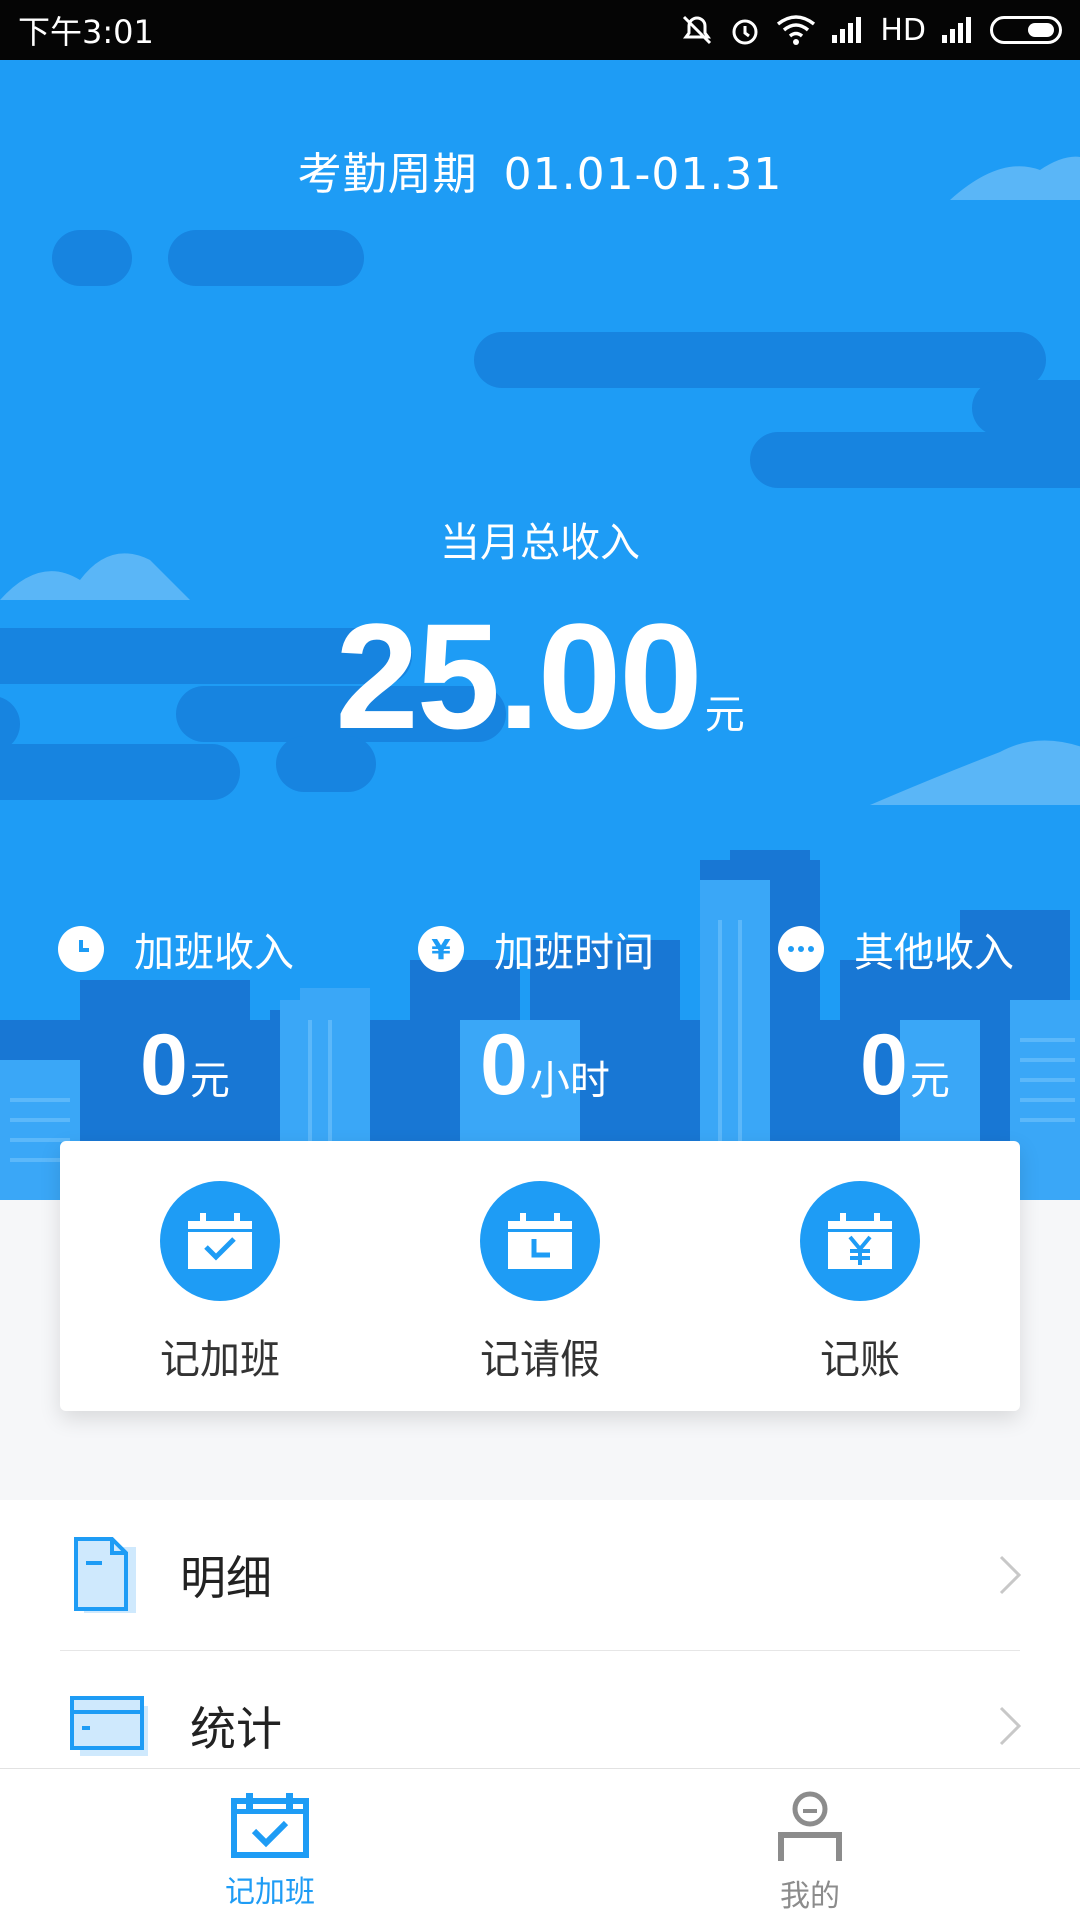  I want to click on network-type: HD, so click(903, 30).